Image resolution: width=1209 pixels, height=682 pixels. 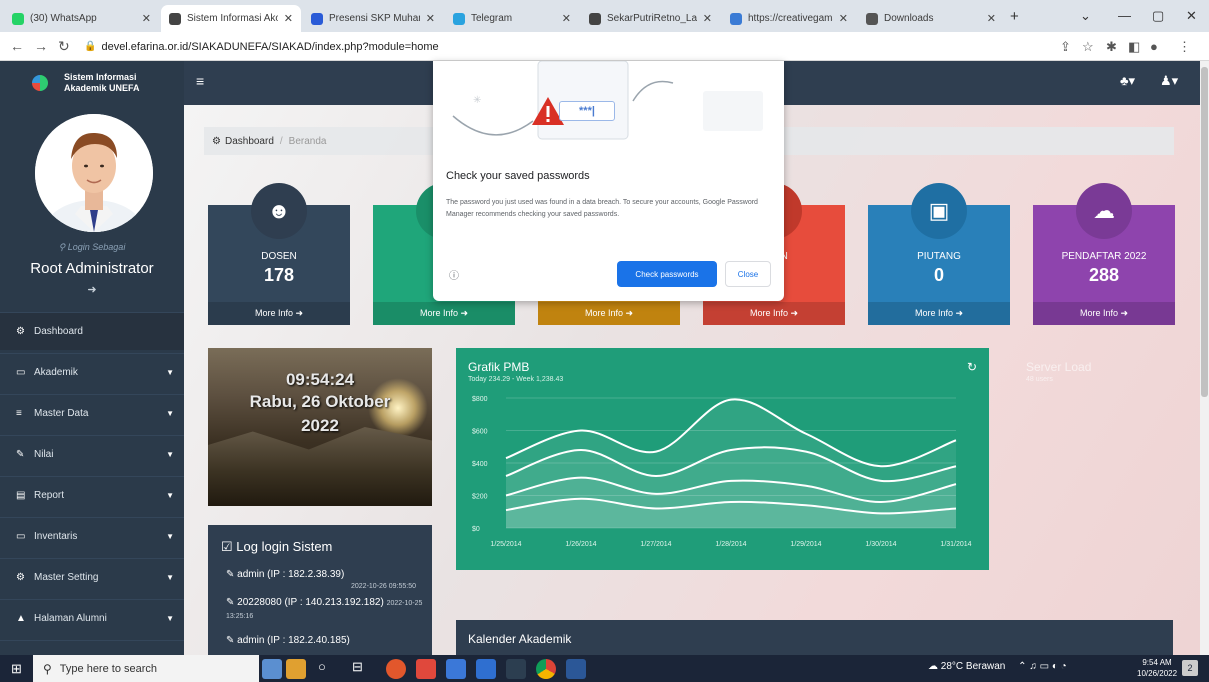 I want to click on cortana-icon: ○, so click(x=328, y=669).